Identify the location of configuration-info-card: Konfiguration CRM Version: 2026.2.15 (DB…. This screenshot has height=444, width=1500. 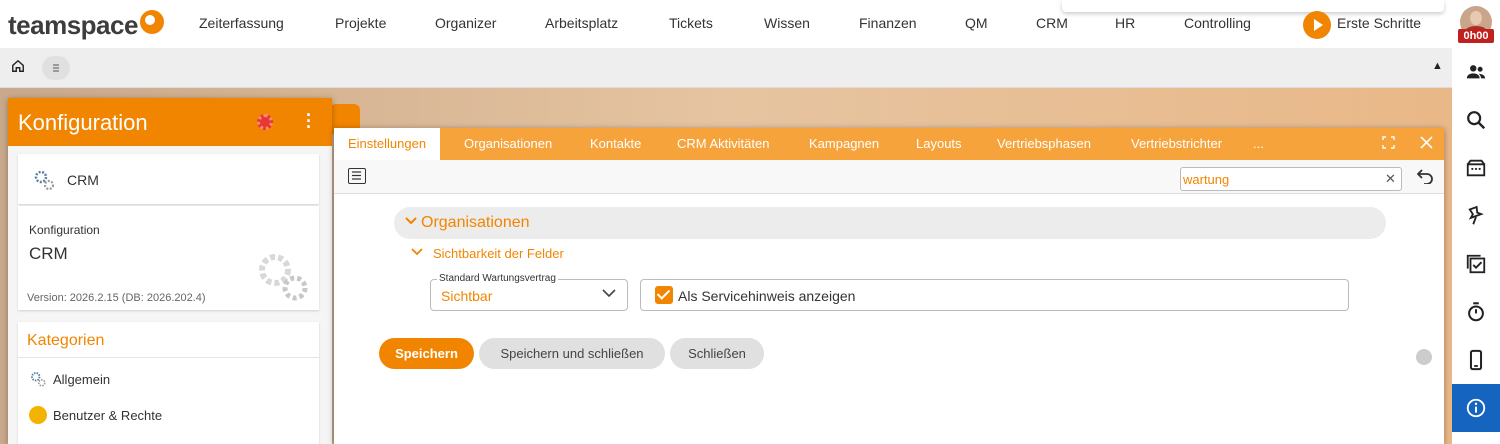
(168, 258).